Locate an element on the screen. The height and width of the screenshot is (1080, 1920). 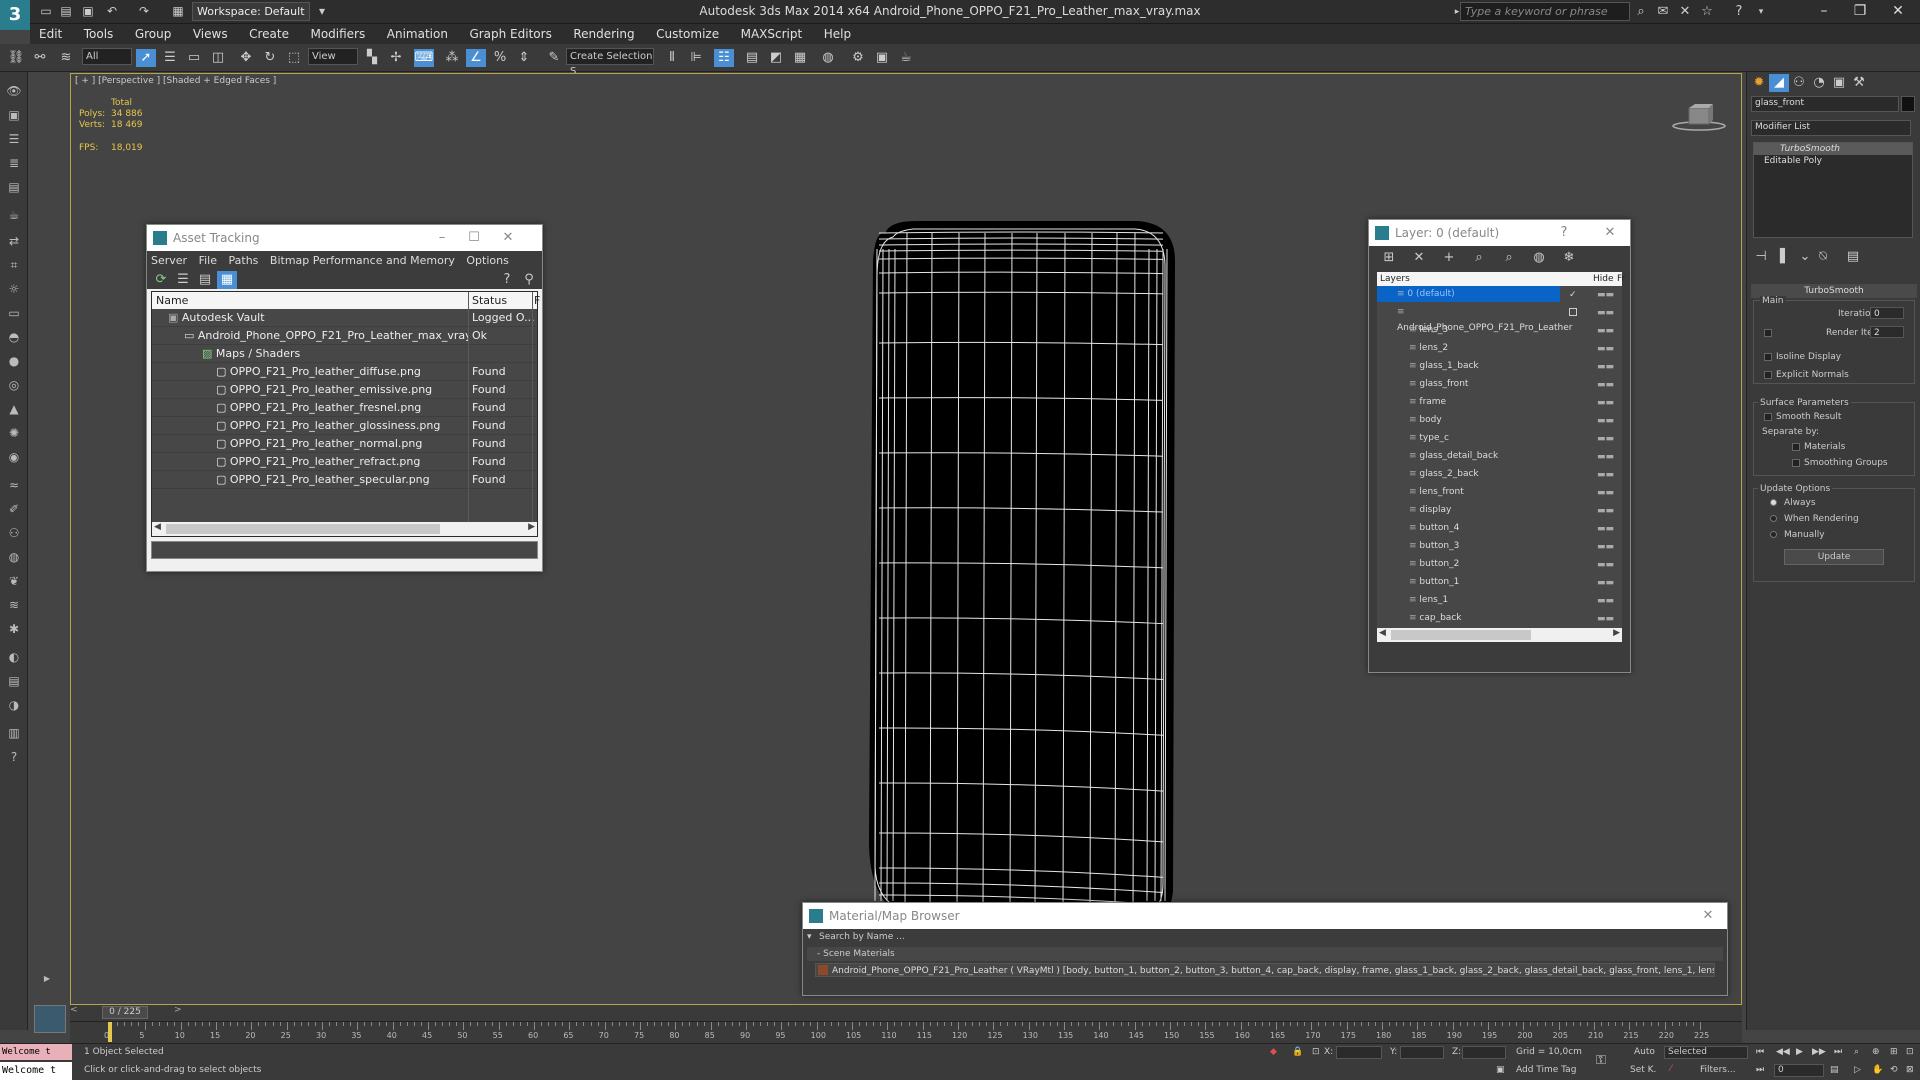
layer-row: ≡ glass_detail_back ▬▬ is located at coordinates (1499, 457).